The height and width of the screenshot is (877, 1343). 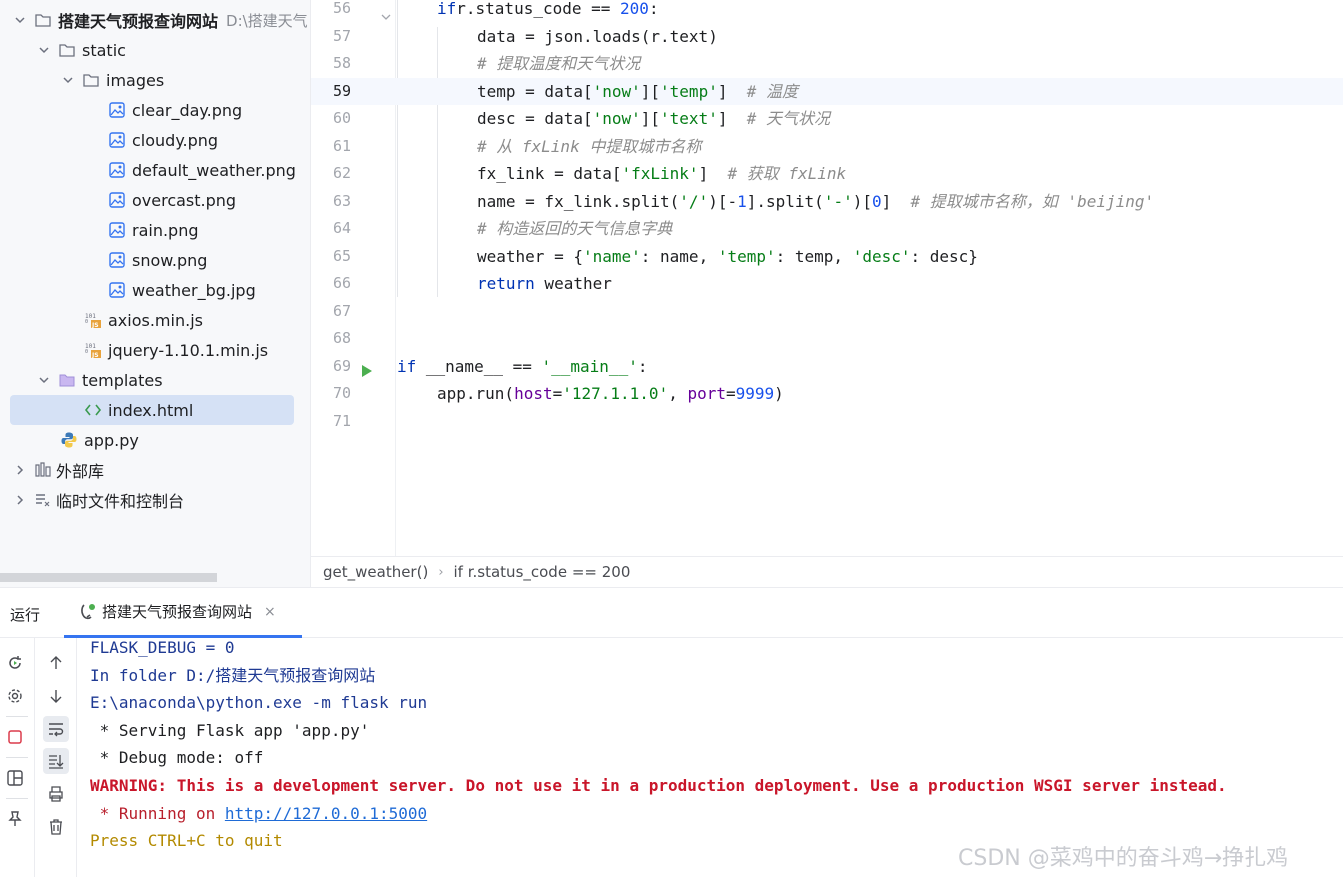 What do you see at coordinates (341, 173) in the screenshot?
I see `line-number: 62` at bounding box center [341, 173].